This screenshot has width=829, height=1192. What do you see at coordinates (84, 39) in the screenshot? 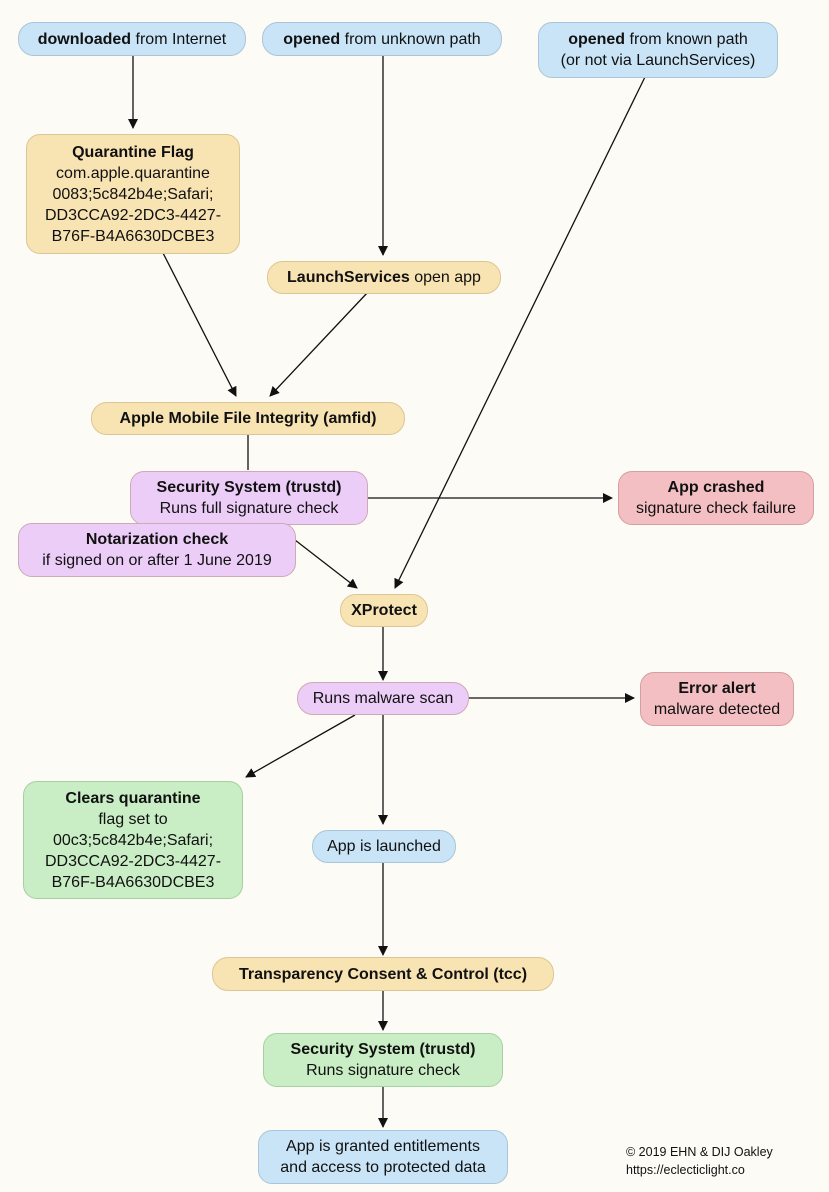
I see `node-label-bold: downloaded` at bounding box center [84, 39].